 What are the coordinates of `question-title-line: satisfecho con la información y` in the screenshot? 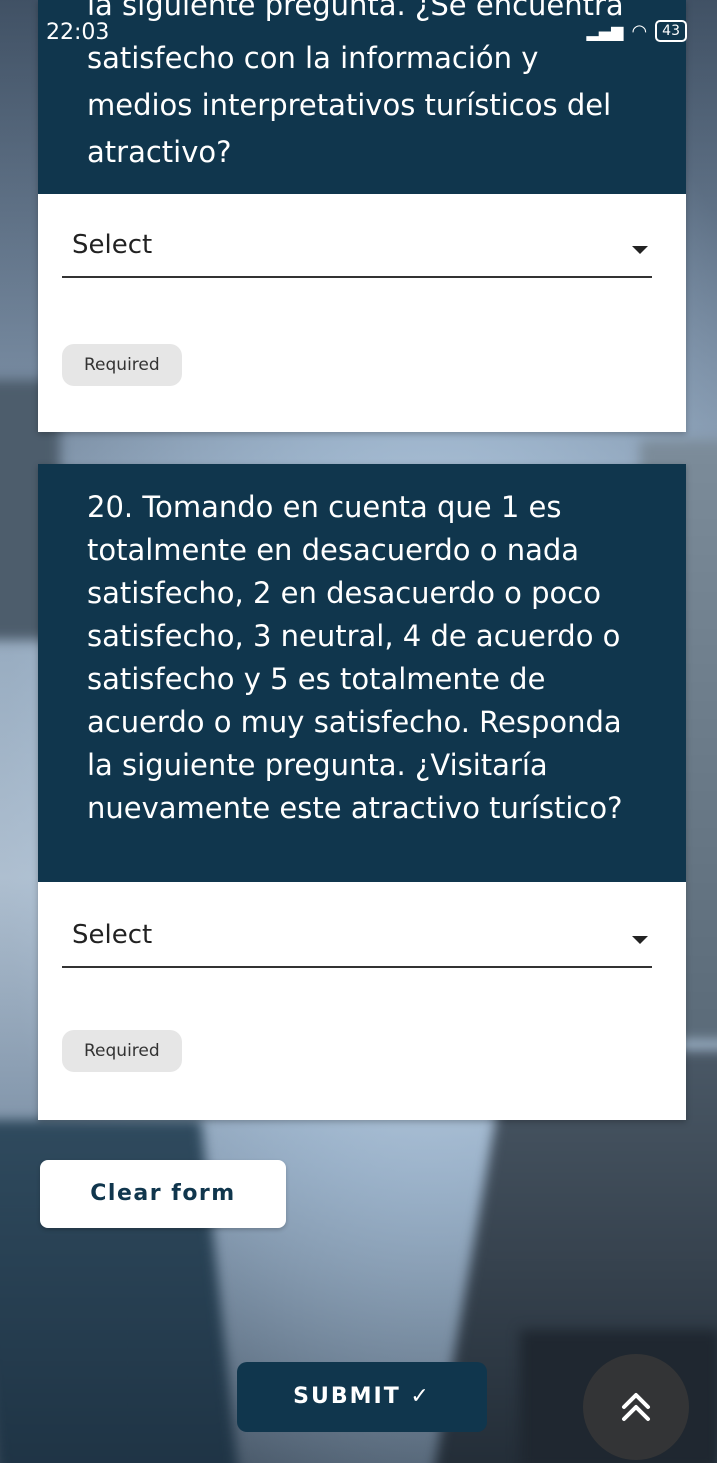 It's located at (313, 58).